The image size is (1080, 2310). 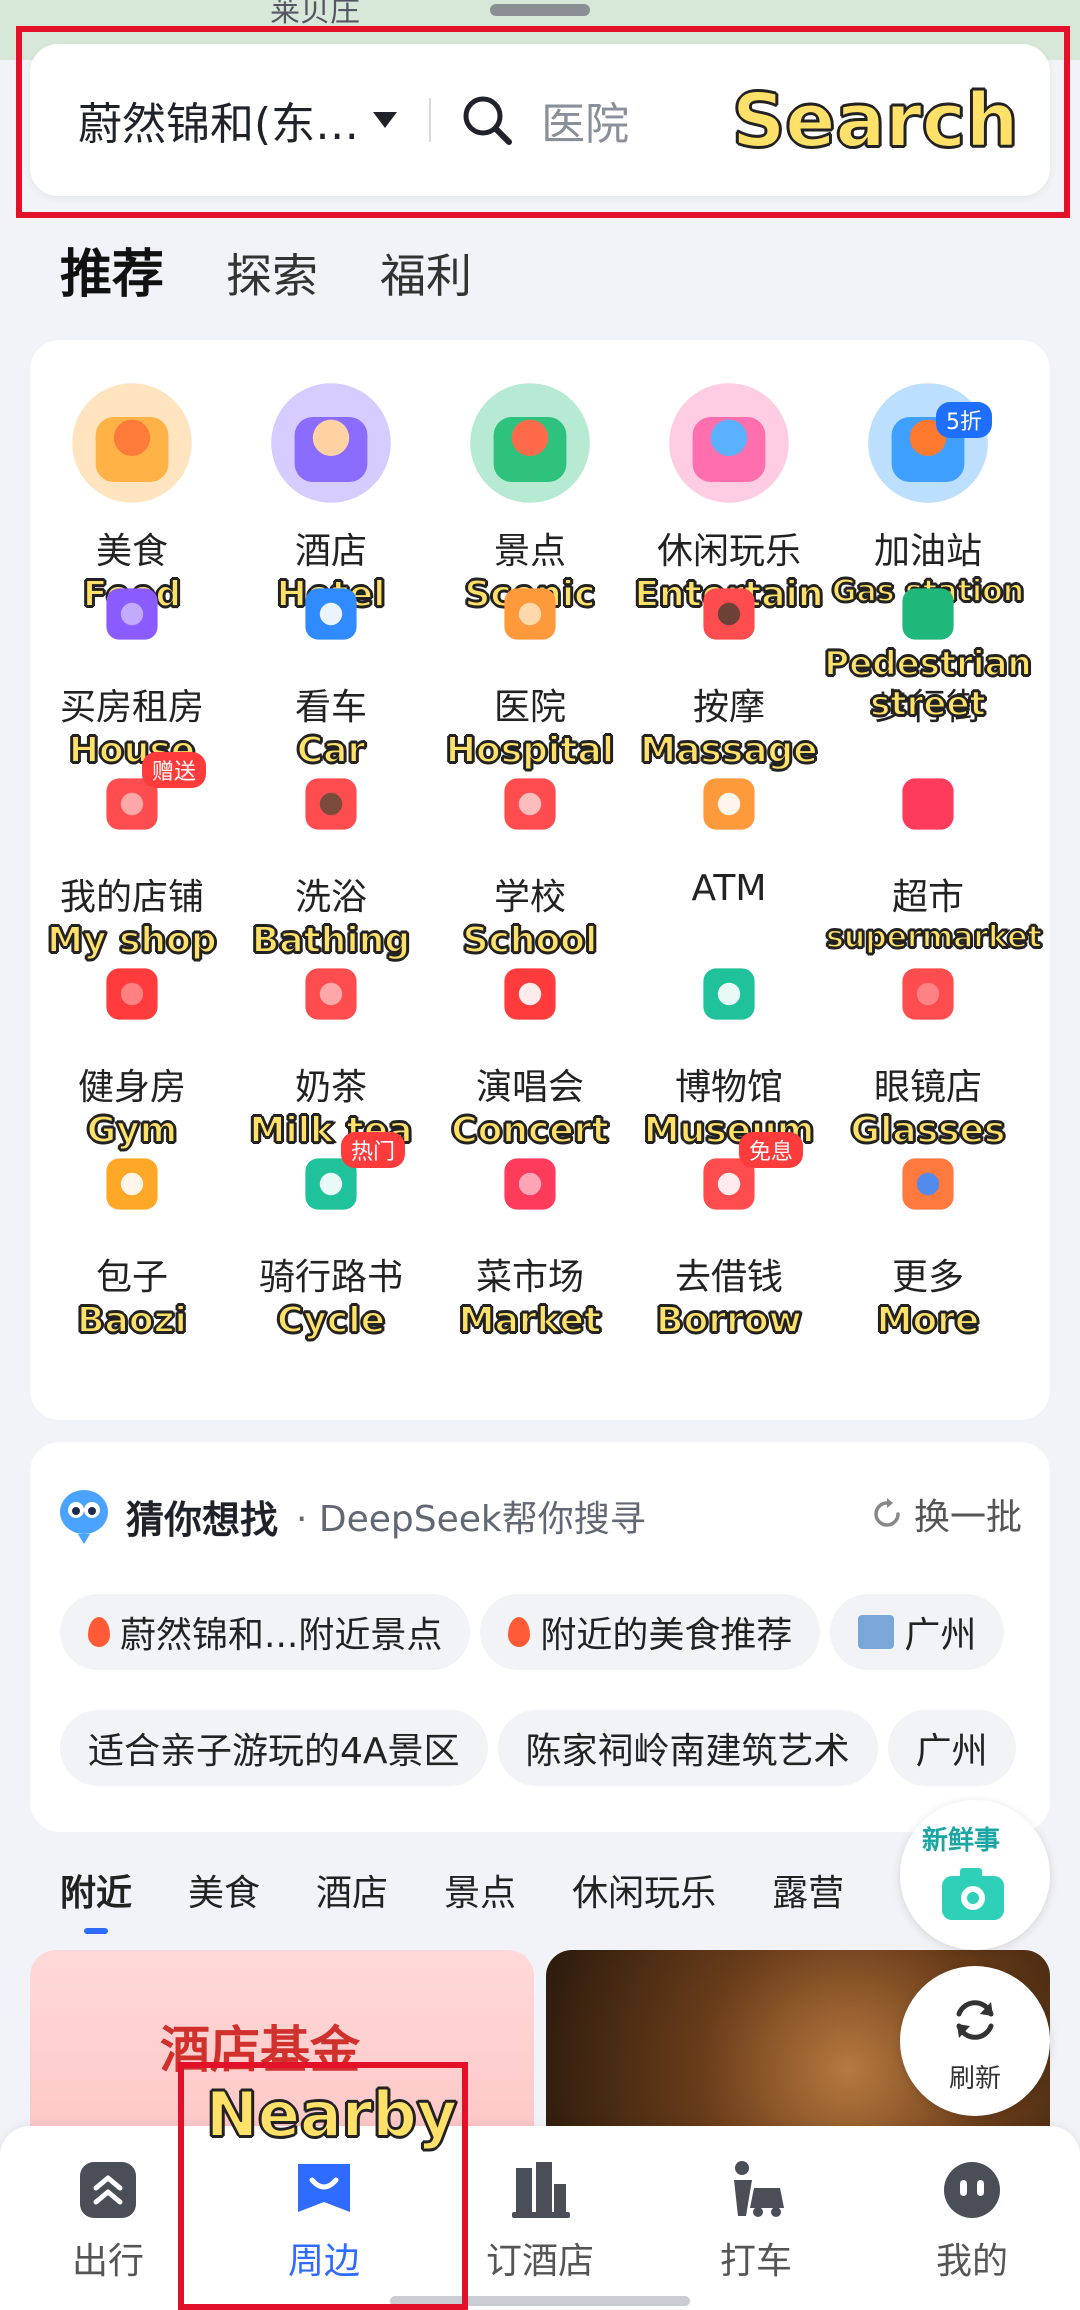 I want to click on category-badge: 赠送, so click(x=174, y=770).